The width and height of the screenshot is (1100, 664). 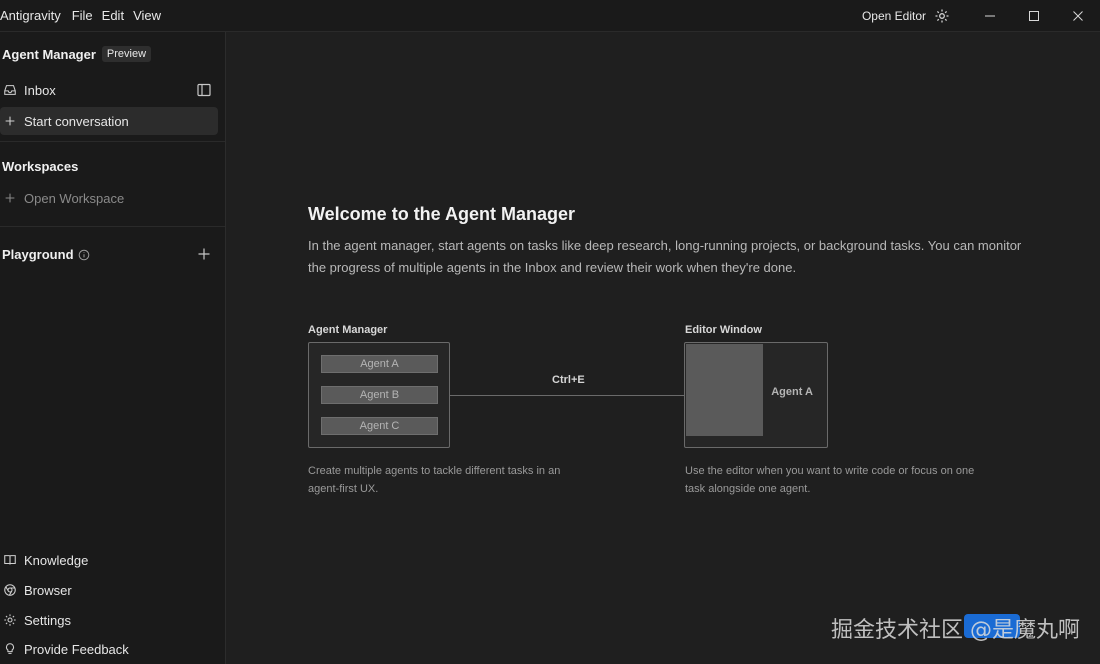 I want to click on editor-window-diagram: Agent A, so click(x=756, y=395).